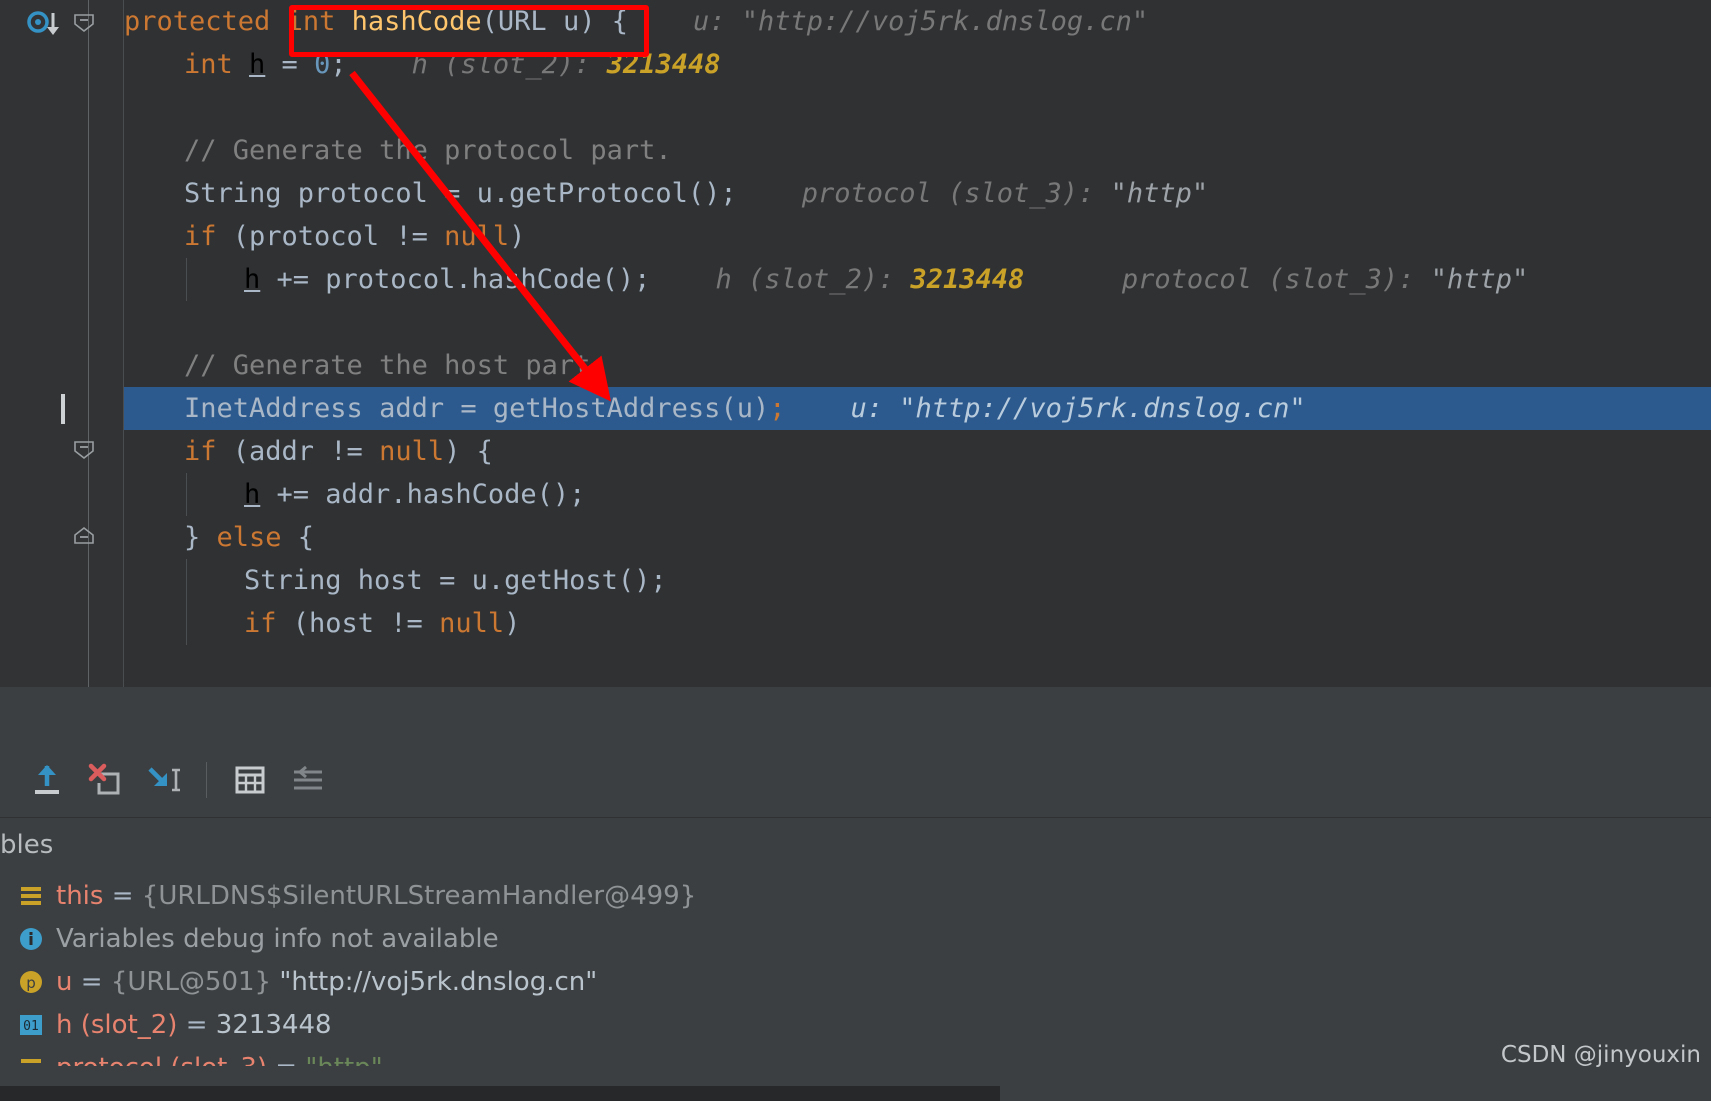 Image resolution: width=1711 pixels, height=1101 pixels. I want to click on code-token: // Generate the host part., so click(395, 365).